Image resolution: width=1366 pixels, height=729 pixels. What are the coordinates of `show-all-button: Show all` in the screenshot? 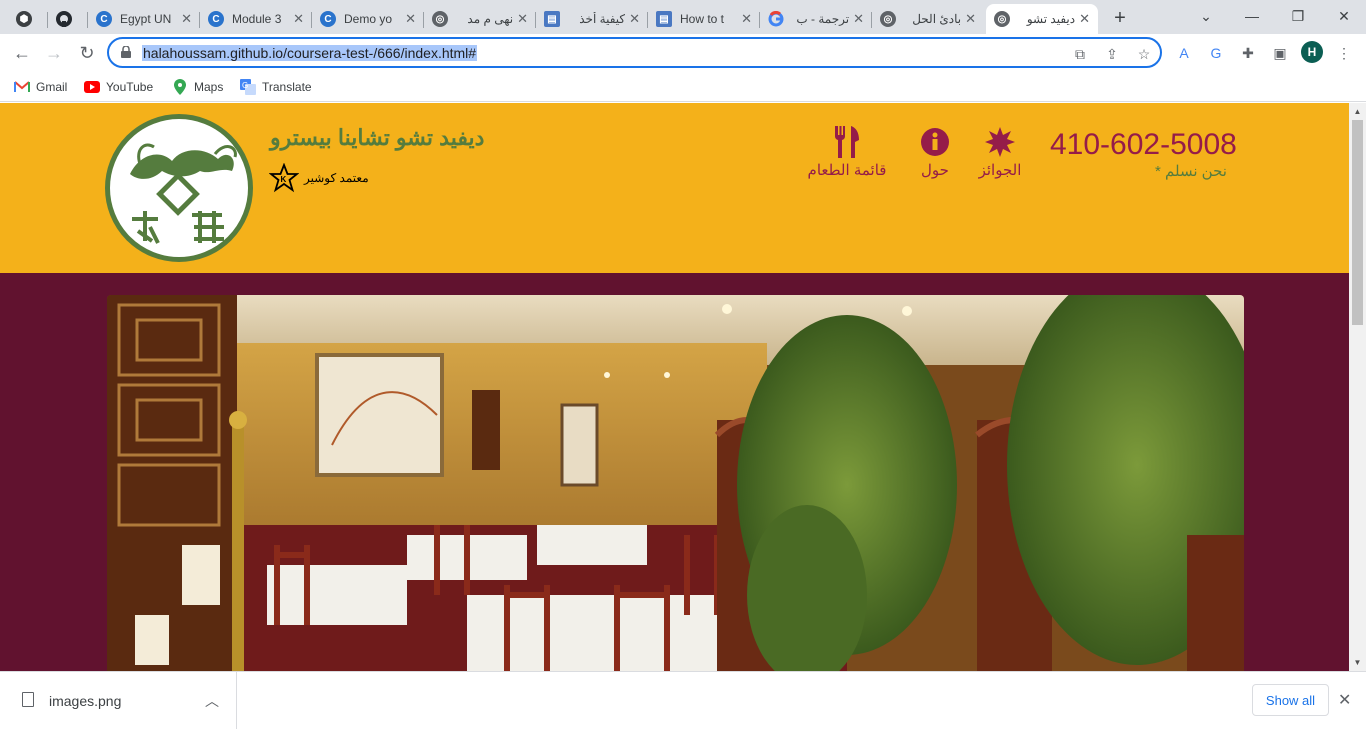 It's located at (1290, 700).